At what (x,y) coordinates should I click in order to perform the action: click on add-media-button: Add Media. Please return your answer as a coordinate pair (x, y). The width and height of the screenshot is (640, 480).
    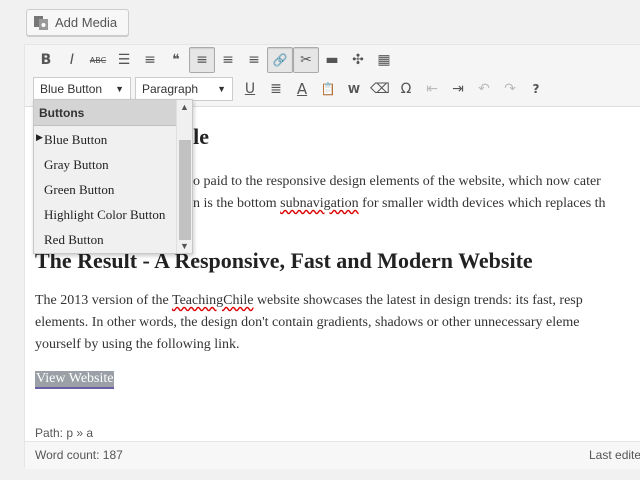
    Looking at the image, I should click on (77, 22).